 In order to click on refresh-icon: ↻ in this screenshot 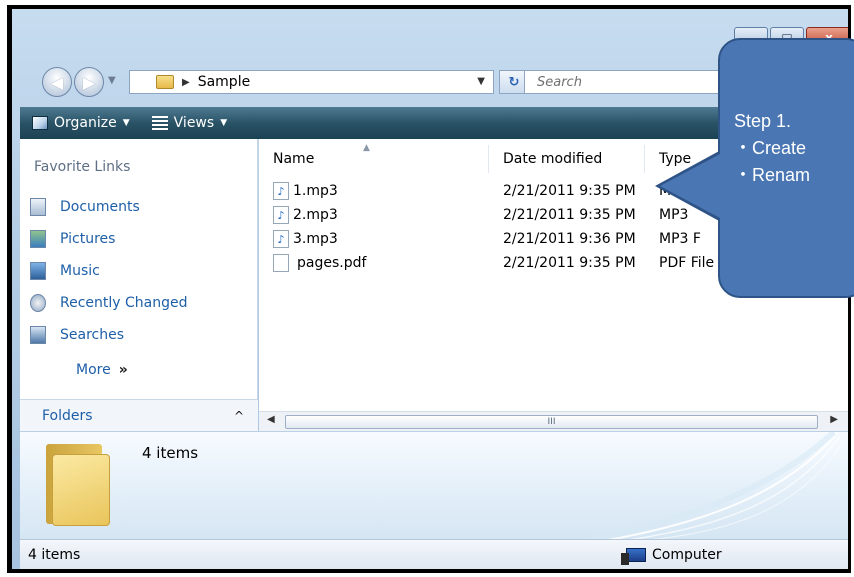, I will do `click(514, 82)`.